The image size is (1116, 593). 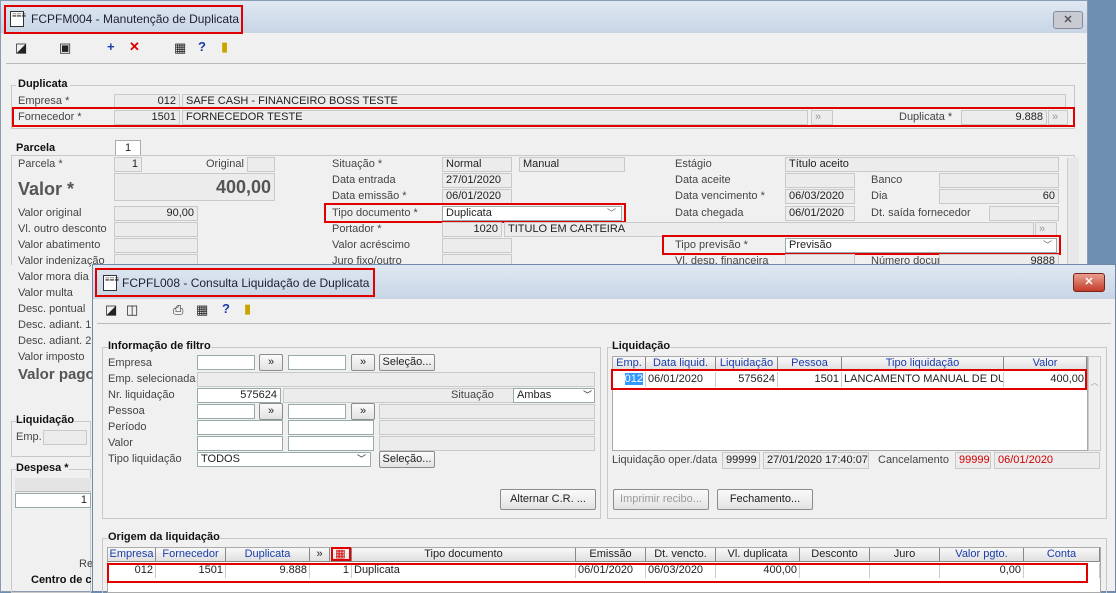 What do you see at coordinates (59, 245) in the screenshot?
I see `abatimento-label: Valor abatimento` at bounding box center [59, 245].